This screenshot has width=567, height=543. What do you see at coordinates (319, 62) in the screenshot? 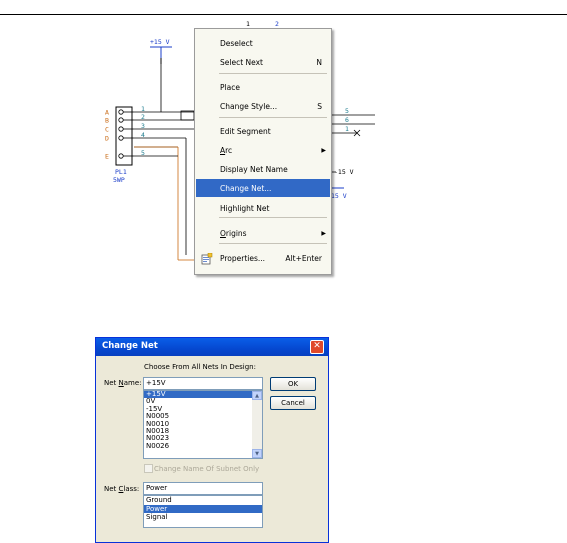
I see `menu-item-shortcut: N` at bounding box center [319, 62].